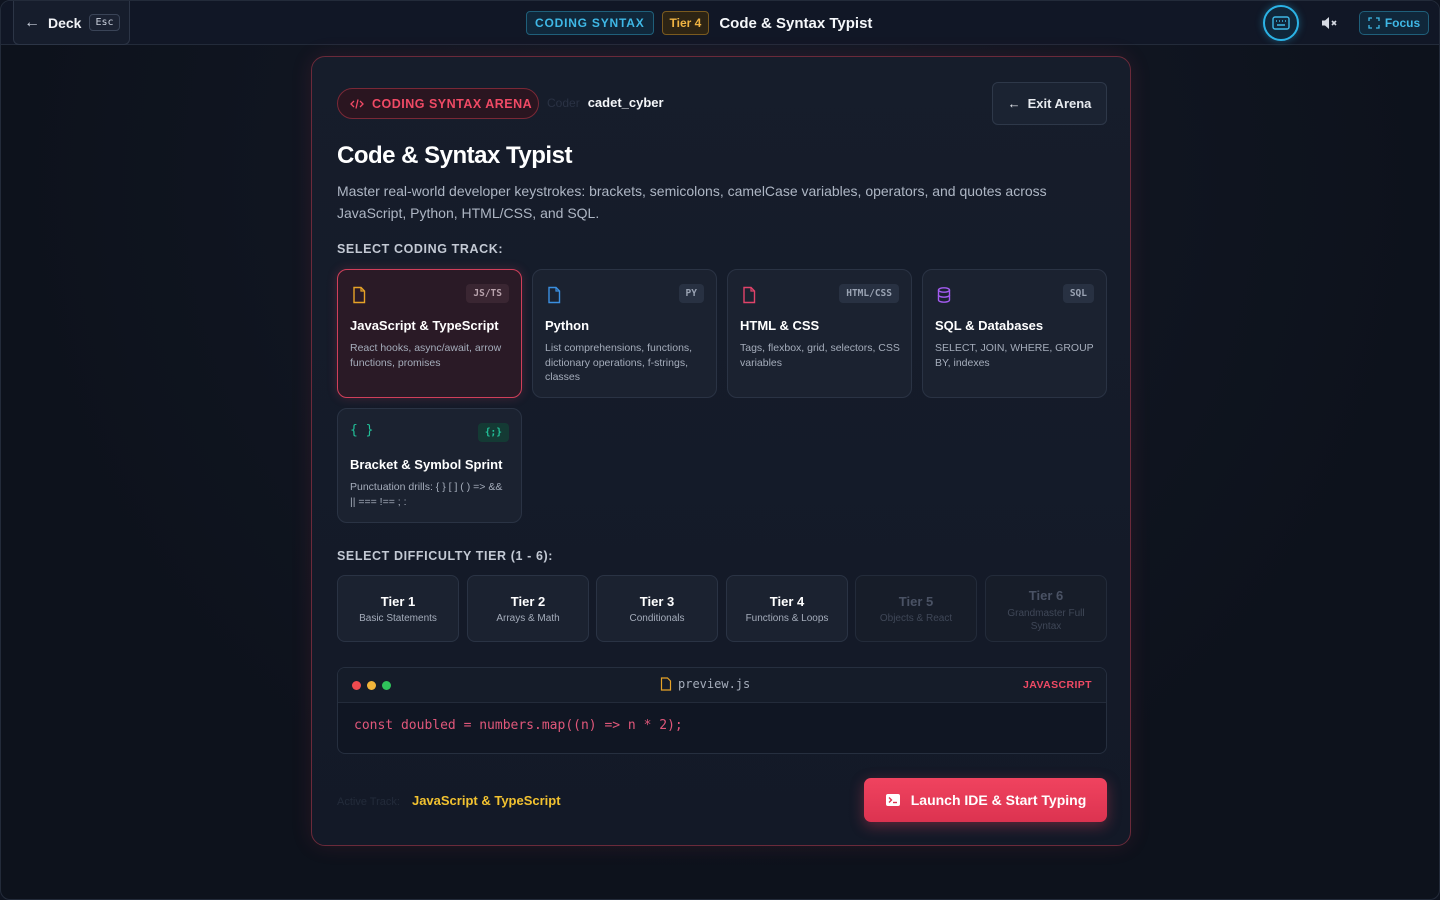  I want to click on editor-titlebar: preview.js JAVASCRIPT, so click(722, 685).